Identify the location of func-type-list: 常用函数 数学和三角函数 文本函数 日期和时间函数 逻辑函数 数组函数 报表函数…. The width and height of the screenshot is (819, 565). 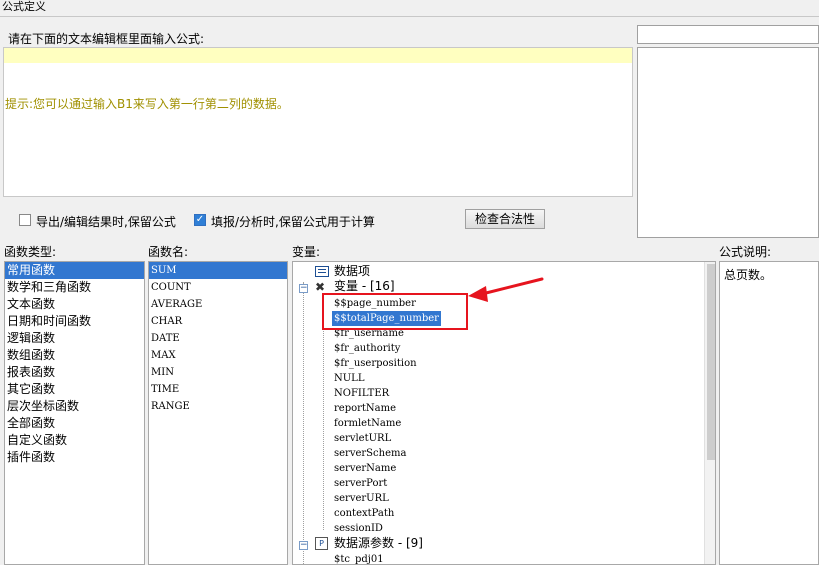
(74, 413).